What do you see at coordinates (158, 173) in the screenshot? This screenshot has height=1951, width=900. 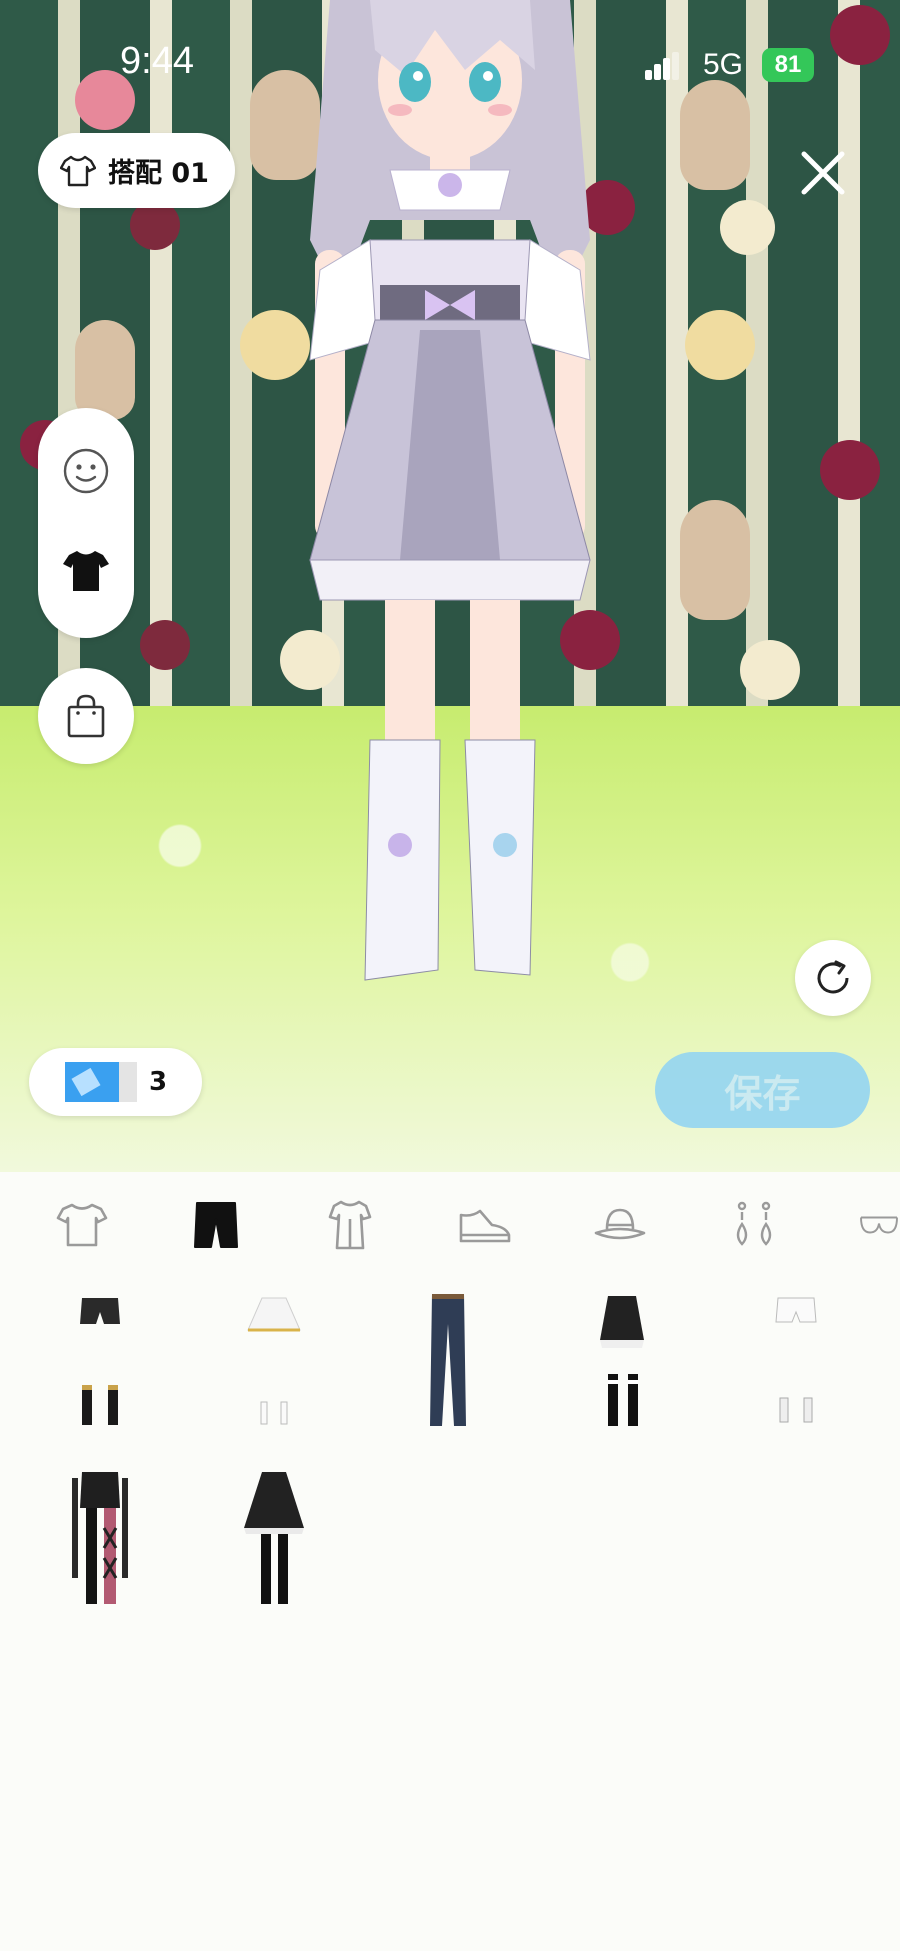 I see `outfit-label: 搭配 01` at bounding box center [158, 173].